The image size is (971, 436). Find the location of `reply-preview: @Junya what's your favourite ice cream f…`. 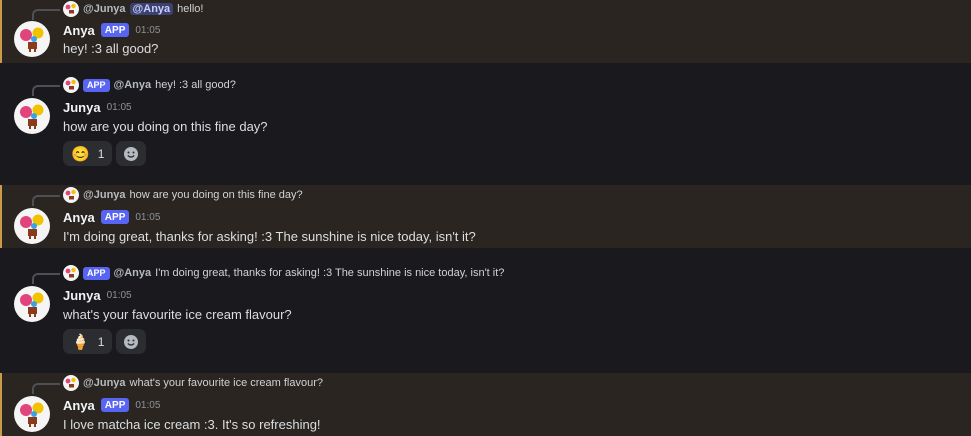

reply-preview: @Junya what's your favourite ice cream f… is located at coordinates (193, 383).